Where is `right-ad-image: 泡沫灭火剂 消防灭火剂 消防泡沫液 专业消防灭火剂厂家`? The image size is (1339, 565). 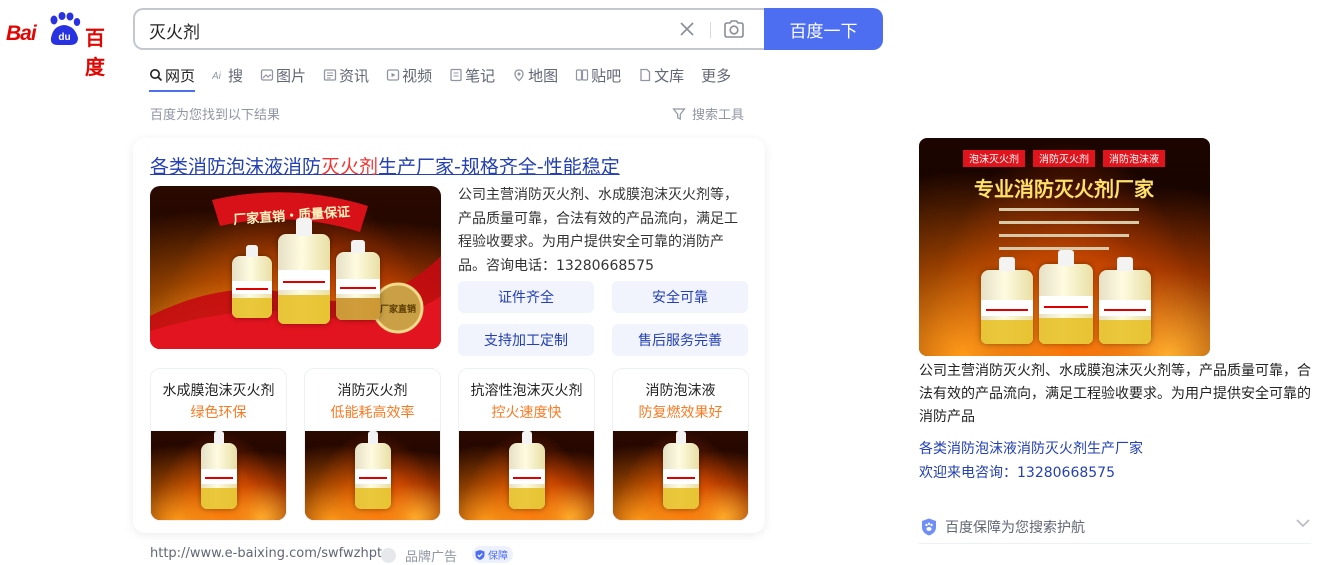
right-ad-image: 泡沫灭火剂 消防灭火剂 消防泡沫液 专业消防灭火剂厂家 is located at coordinates (1064, 247).